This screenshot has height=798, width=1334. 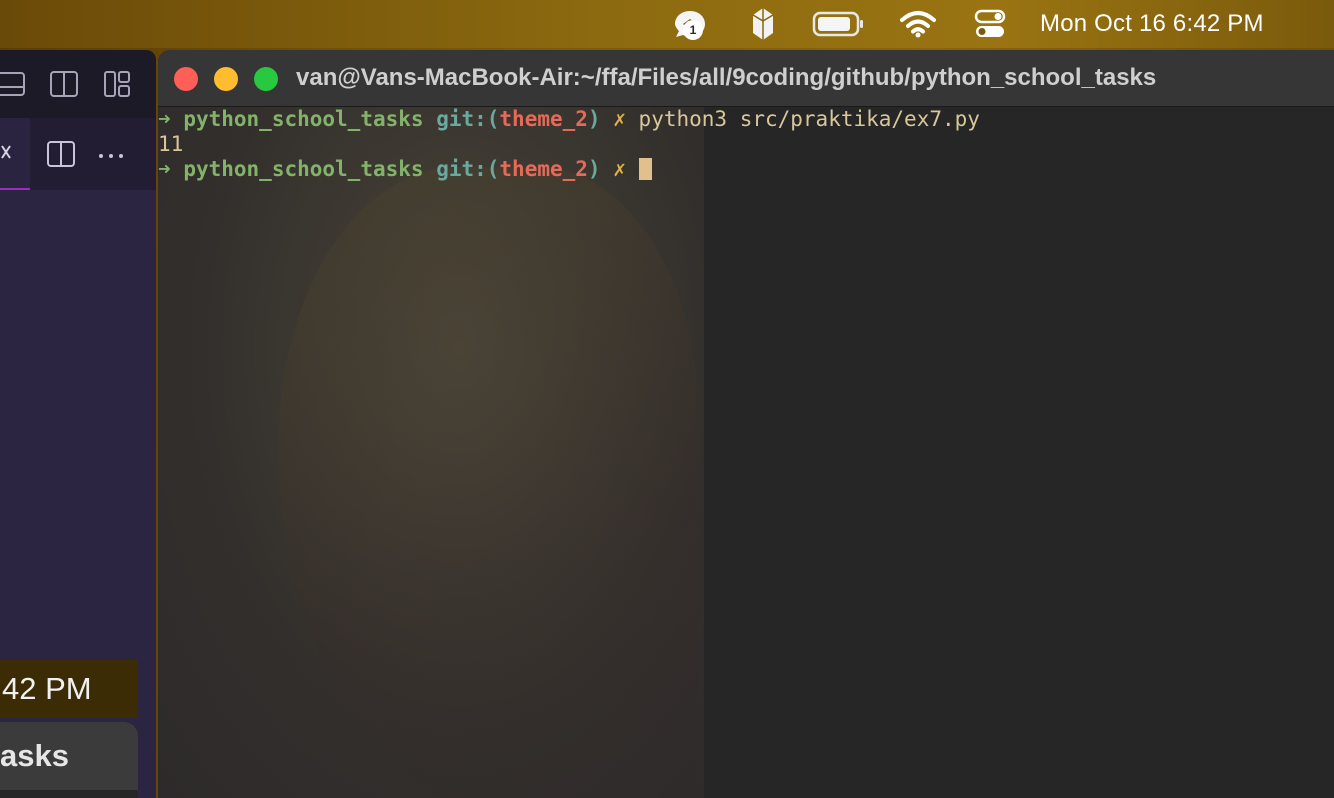 What do you see at coordinates (763, 24) in the screenshot?
I see `crystal-app-icon` at bounding box center [763, 24].